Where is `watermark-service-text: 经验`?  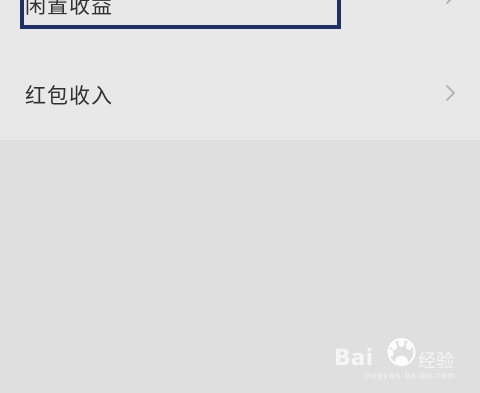
watermark-service-text: 经验 is located at coordinates (436, 361).